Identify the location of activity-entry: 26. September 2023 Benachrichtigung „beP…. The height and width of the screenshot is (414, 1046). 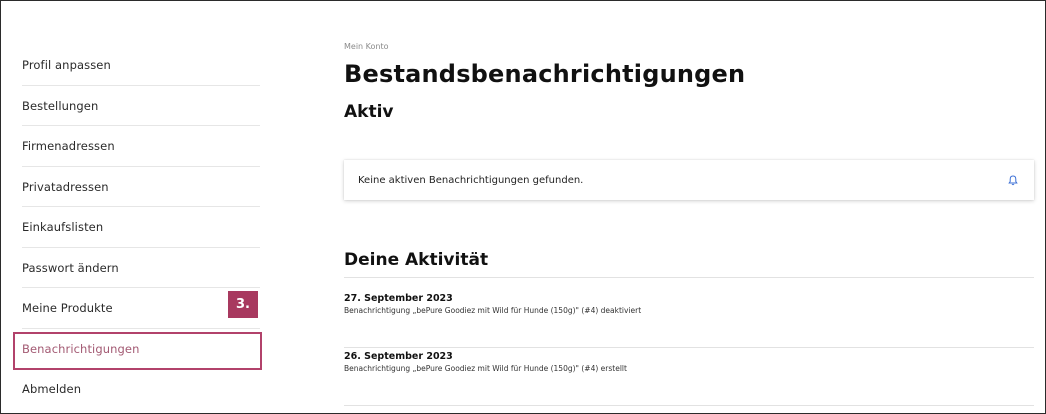
(689, 377).